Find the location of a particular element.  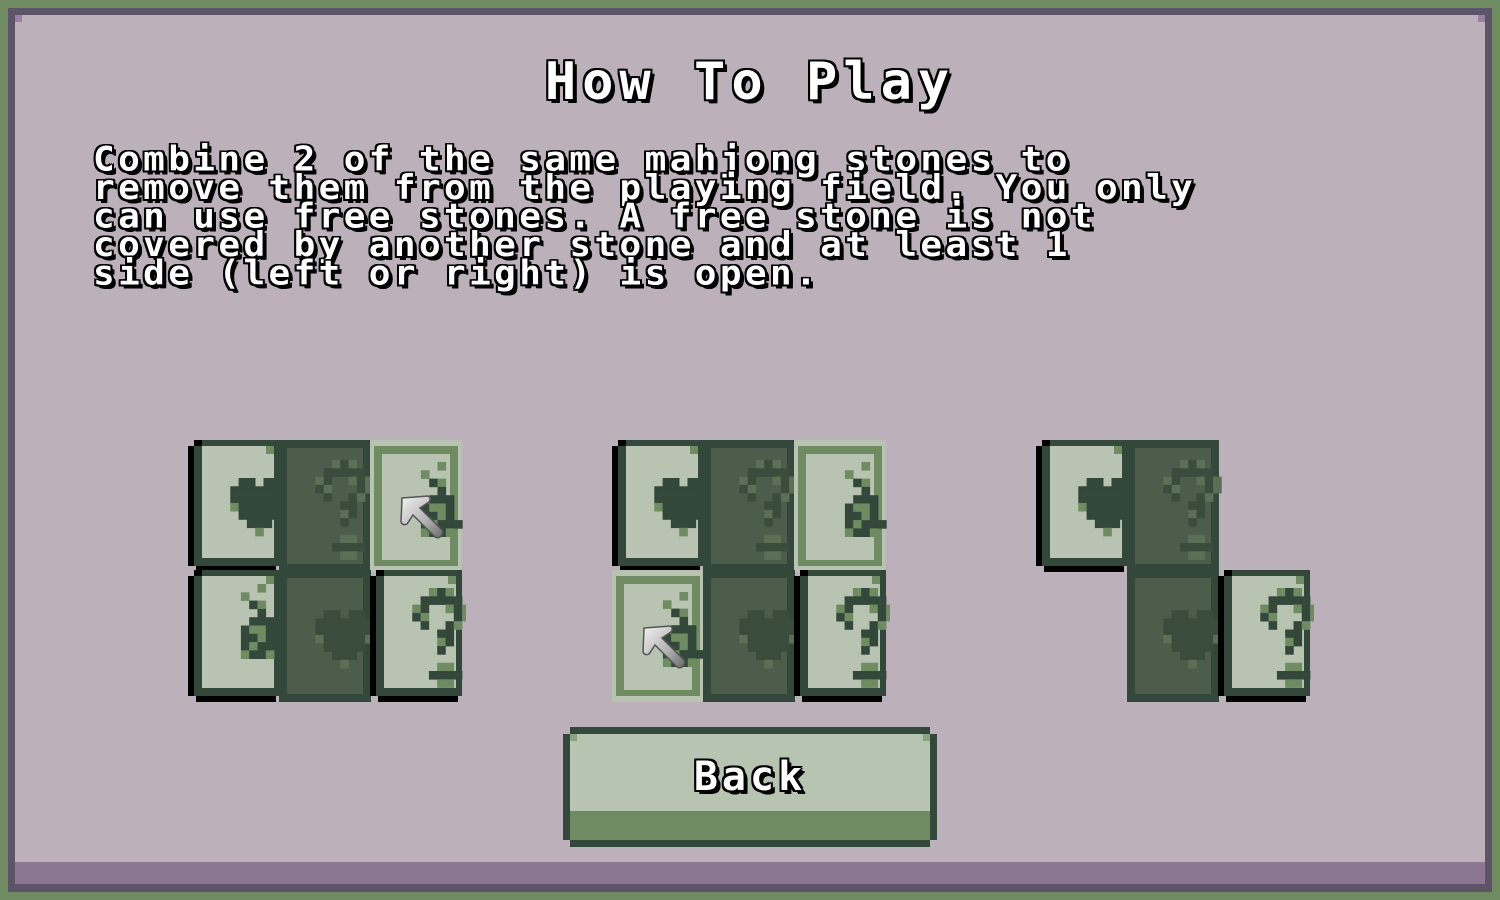

page-title: How To Play is located at coordinates (750, 82).